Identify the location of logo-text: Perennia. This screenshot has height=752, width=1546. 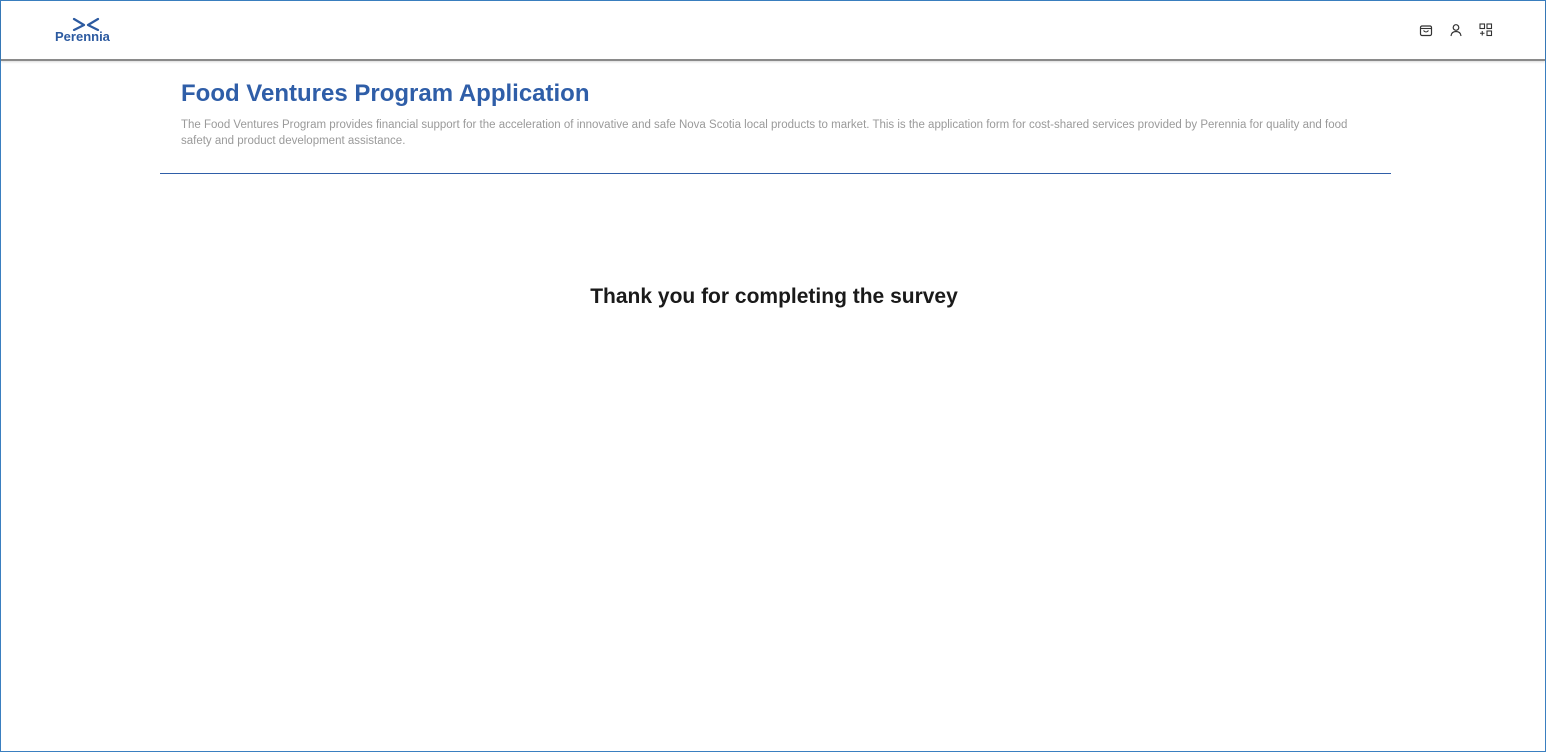
(82, 36).